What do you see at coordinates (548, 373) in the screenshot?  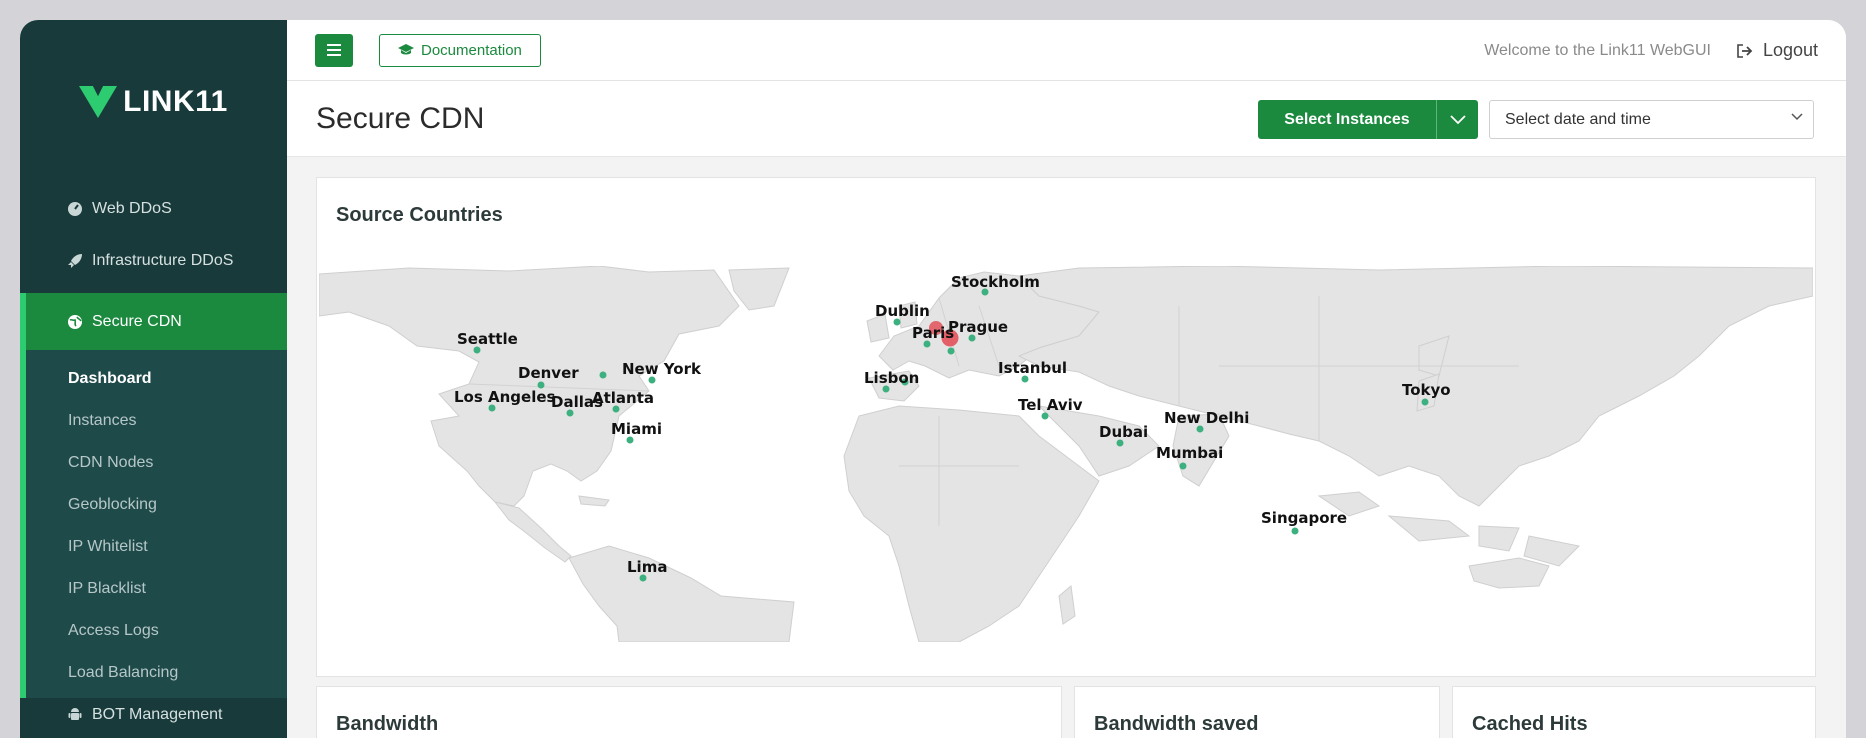 I see `city-label: Denver` at bounding box center [548, 373].